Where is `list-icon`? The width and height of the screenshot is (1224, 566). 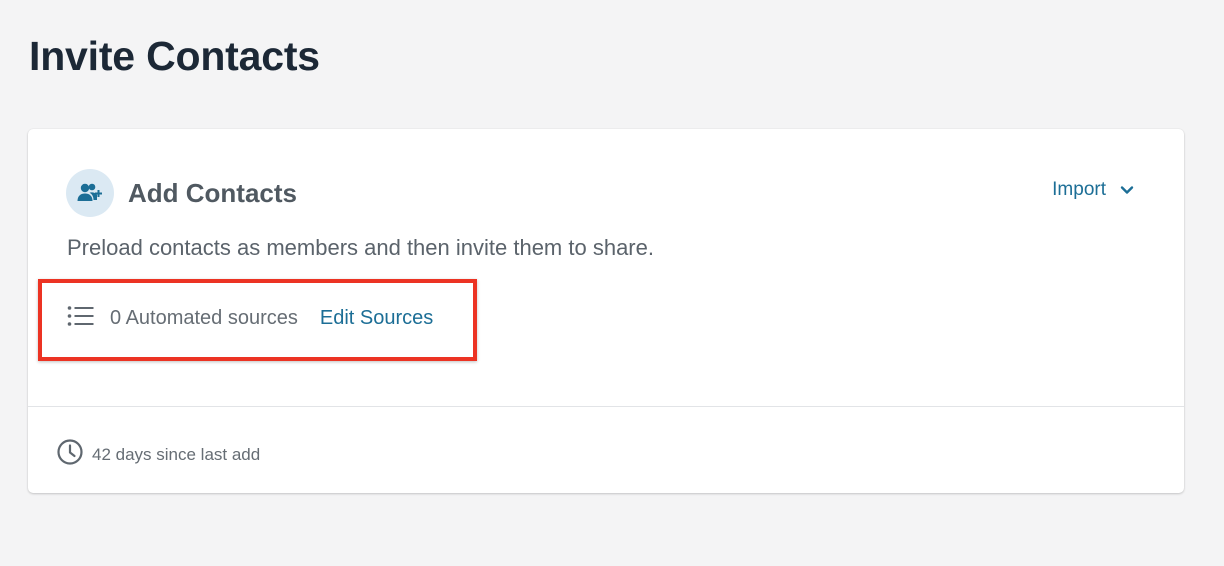
list-icon is located at coordinates (80, 318).